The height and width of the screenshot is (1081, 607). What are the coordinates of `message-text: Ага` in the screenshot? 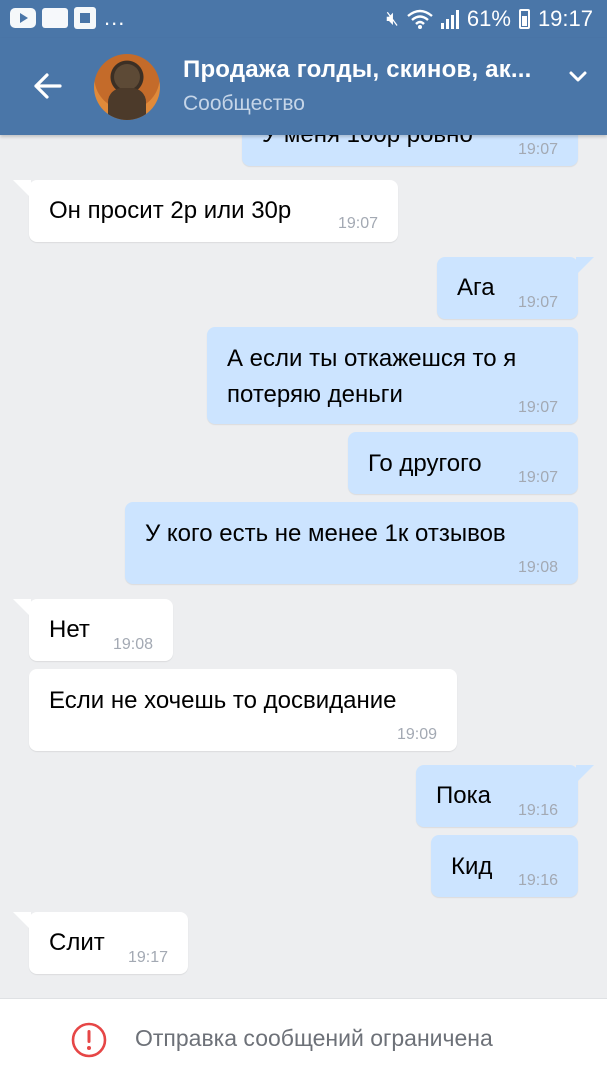 It's located at (476, 287).